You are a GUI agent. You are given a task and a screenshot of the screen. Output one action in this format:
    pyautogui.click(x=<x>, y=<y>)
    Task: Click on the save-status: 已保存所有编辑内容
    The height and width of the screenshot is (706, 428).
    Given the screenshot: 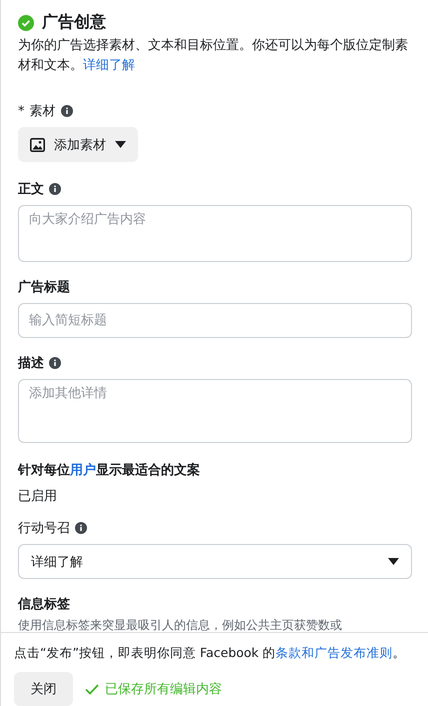 What is the action you would take?
    pyautogui.click(x=153, y=689)
    